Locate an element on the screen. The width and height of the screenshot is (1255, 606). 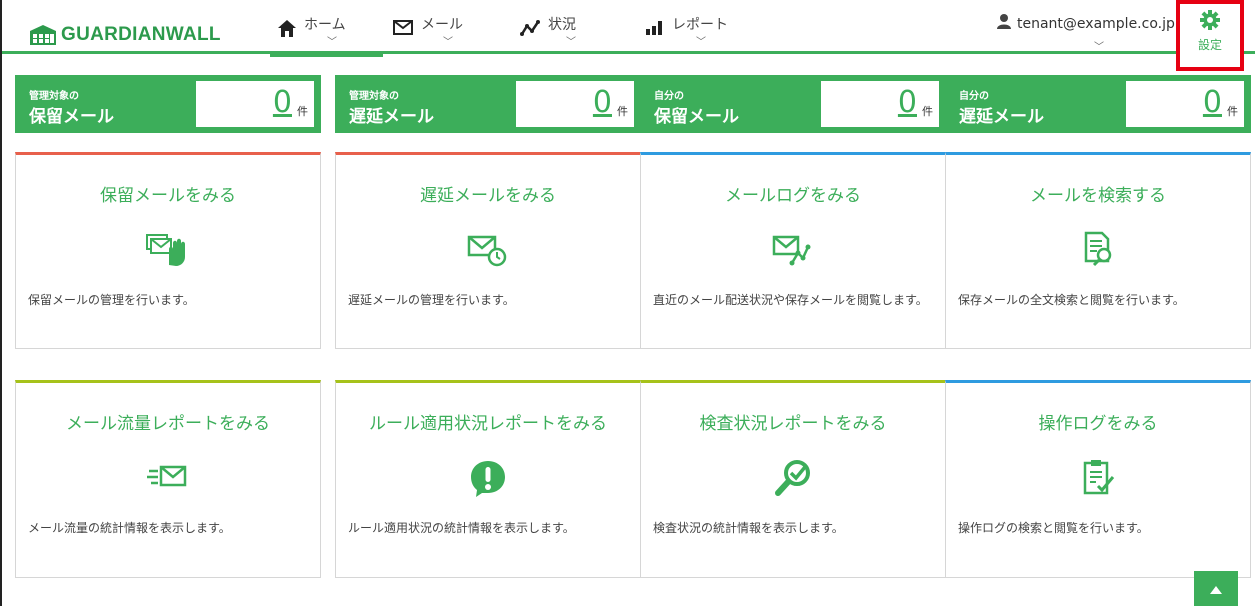
user-icon is located at coordinates (1004, 23).